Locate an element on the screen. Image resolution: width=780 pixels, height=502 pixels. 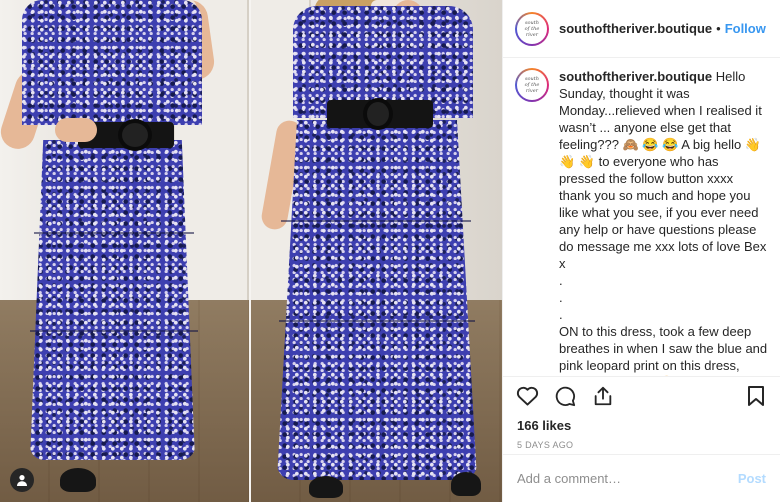
comment-input is located at coordinates (627, 478).